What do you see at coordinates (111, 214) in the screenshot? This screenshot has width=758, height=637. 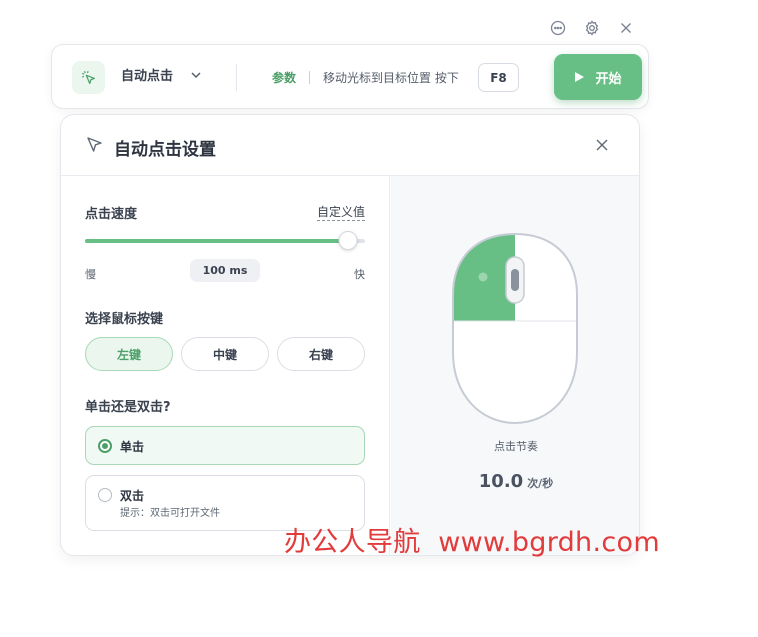 I see `speed-label: 点击速度` at bounding box center [111, 214].